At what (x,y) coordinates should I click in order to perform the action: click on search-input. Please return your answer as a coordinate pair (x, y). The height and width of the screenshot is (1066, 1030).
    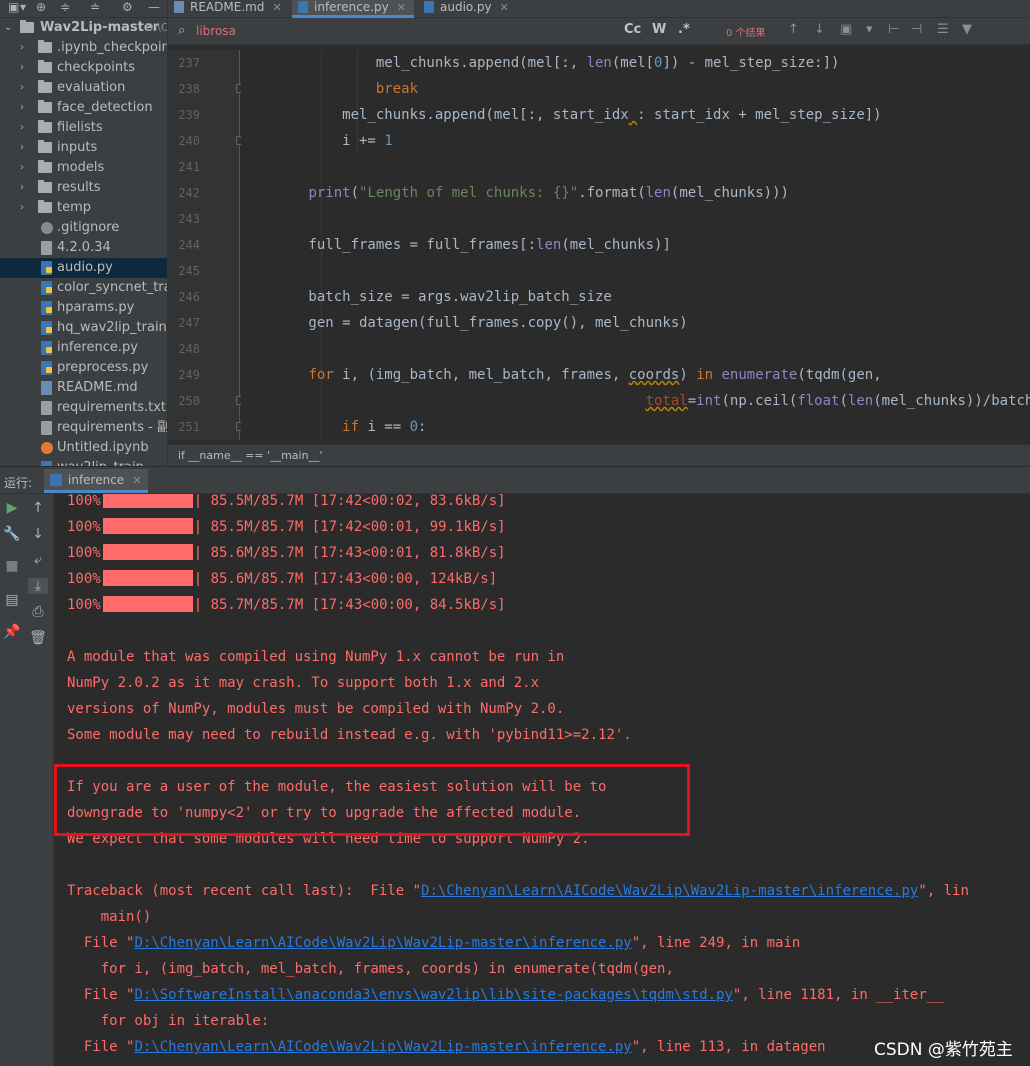
    Looking at the image, I should click on (361, 31).